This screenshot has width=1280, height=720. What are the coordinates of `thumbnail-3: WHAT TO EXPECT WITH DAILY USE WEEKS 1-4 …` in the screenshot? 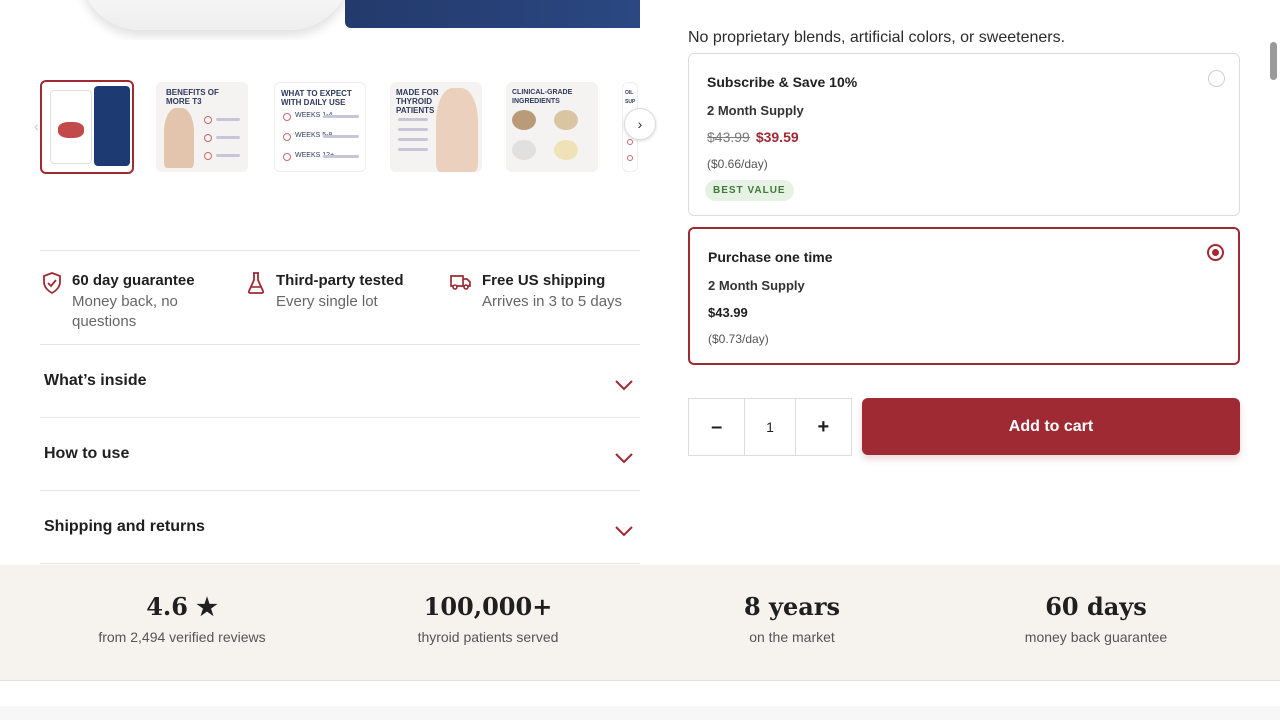 It's located at (320, 127).